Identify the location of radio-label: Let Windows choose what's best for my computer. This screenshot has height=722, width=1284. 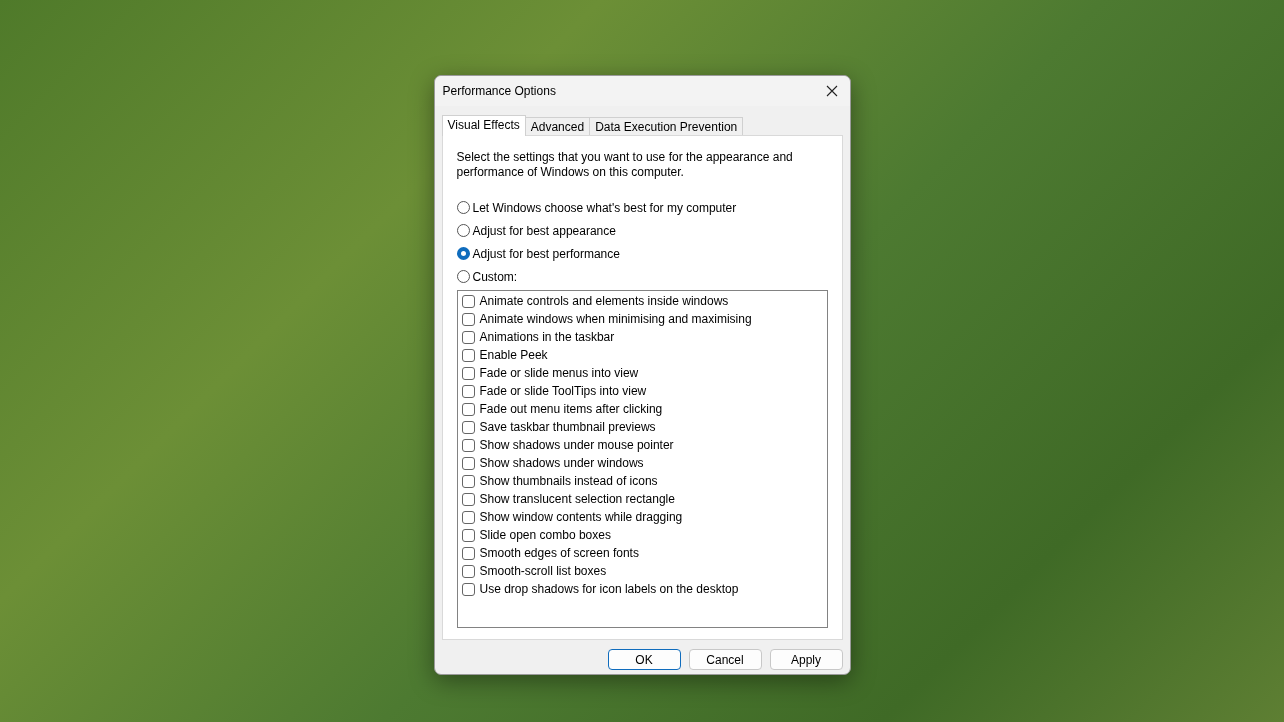
(604, 207).